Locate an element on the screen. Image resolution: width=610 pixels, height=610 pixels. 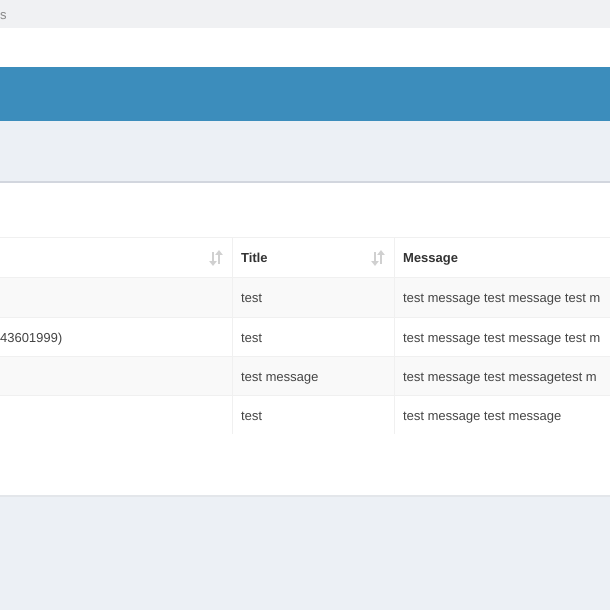
table-cell: 43601999) is located at coordinates (31, 337).